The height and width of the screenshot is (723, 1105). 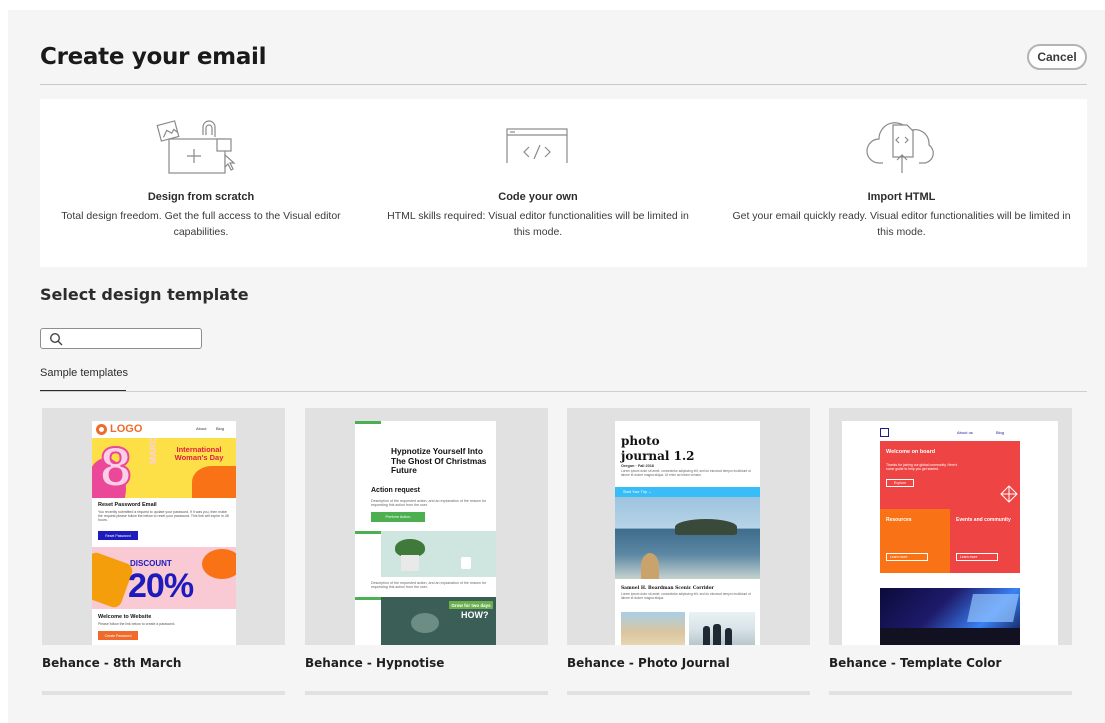 What do you see at coordinates (902, 148) in the screenshot?
I see `cloud-upload-icon` at bounding box center [902, 148].